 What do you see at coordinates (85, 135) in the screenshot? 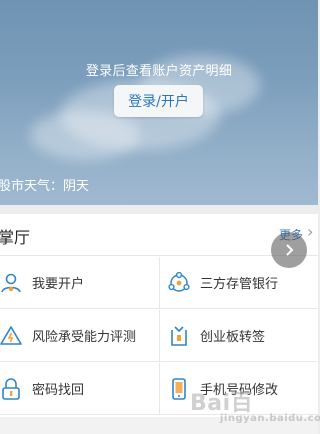
I see `cloud-decoration` at bounding box center [85, 135].